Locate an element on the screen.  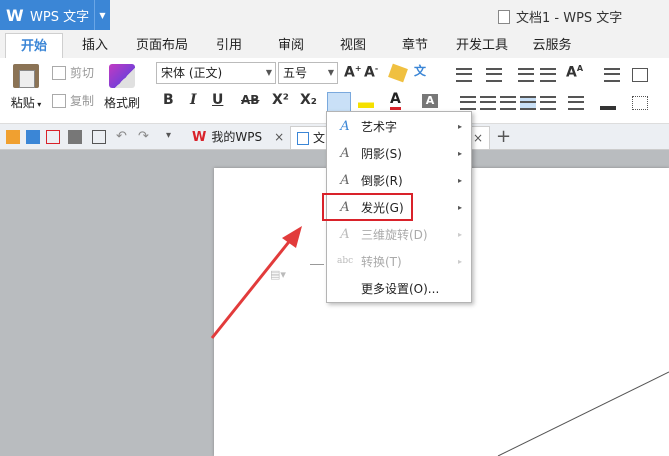
menu-item-label: 三维旋转(D) is located at coordinates (394, 234).